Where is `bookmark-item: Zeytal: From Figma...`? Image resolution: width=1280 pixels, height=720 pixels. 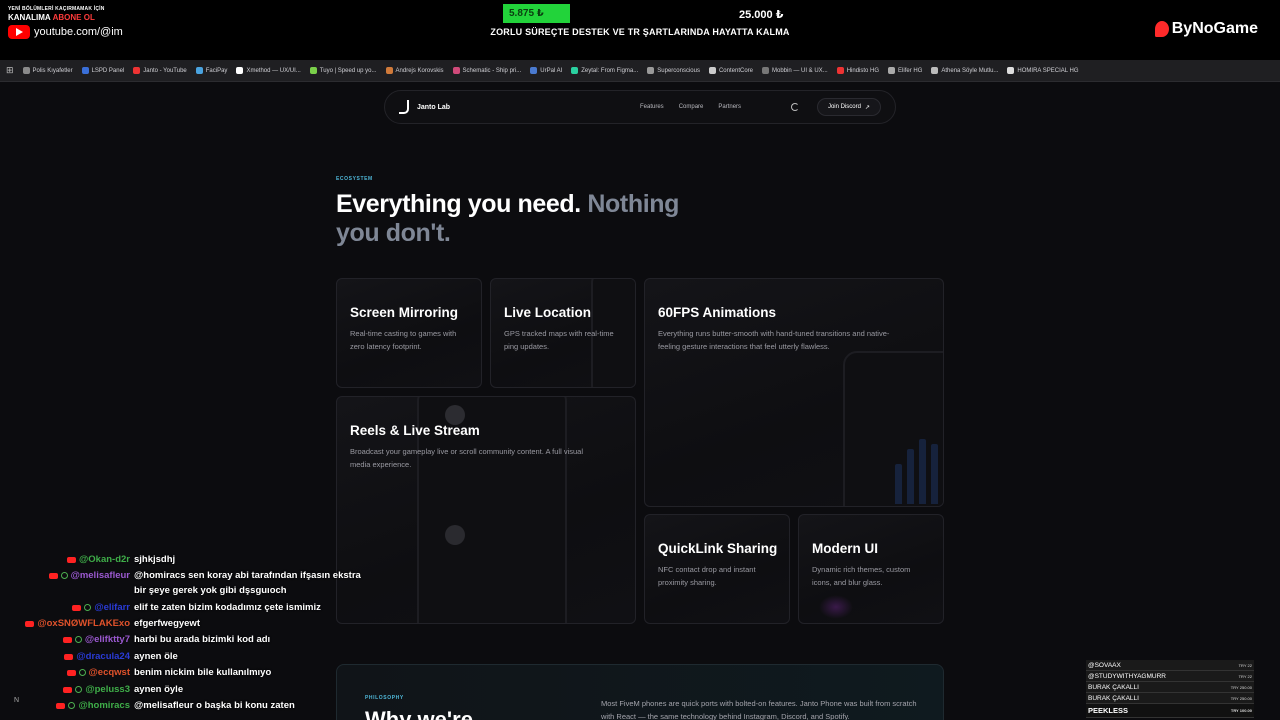
bookmark-item: Zeytal: From Figma... is located at coordinates (604, 70).